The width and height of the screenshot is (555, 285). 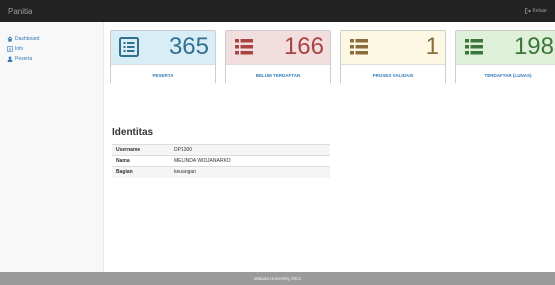 I want to click on stat-label: TERDAFTAR (LUNAS), so click(x=505, y=74).